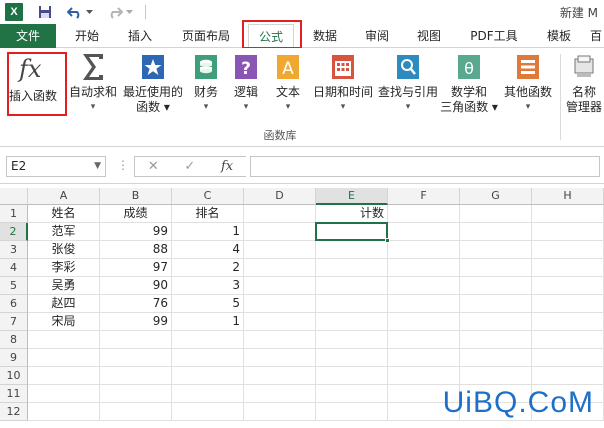 The image size is (604, 428). What do you see at coordinates (568, 358) in the screenshot?
I see `cell-h9` at bounding box center [568, 358].